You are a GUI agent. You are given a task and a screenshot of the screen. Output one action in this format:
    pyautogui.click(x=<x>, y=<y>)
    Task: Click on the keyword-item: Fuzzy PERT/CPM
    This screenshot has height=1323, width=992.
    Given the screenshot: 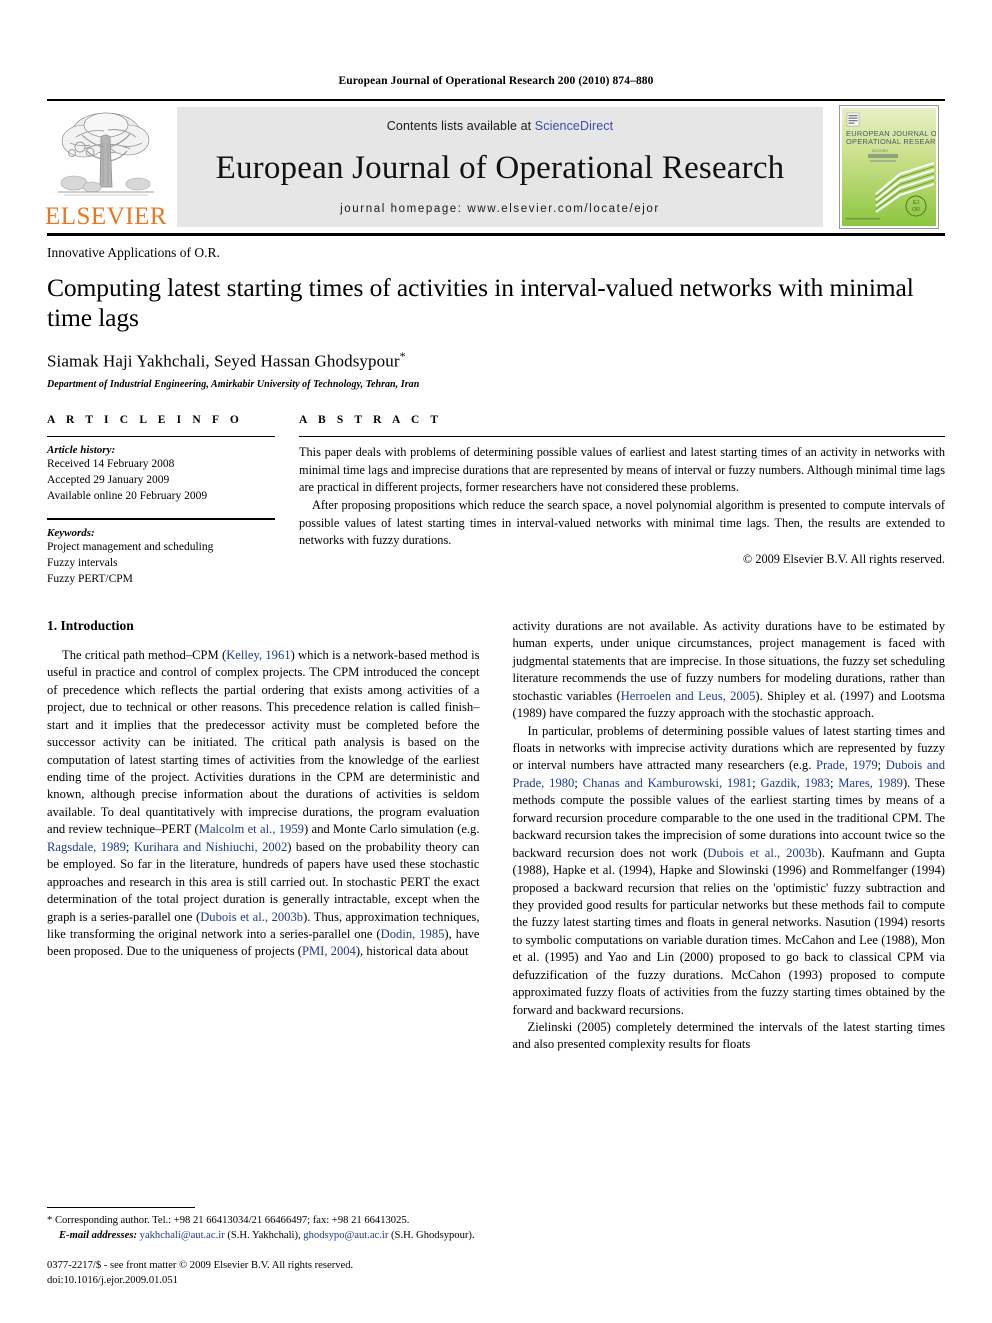 What is the action you would take?
    pyautogui.click(x=90, y=579)
    